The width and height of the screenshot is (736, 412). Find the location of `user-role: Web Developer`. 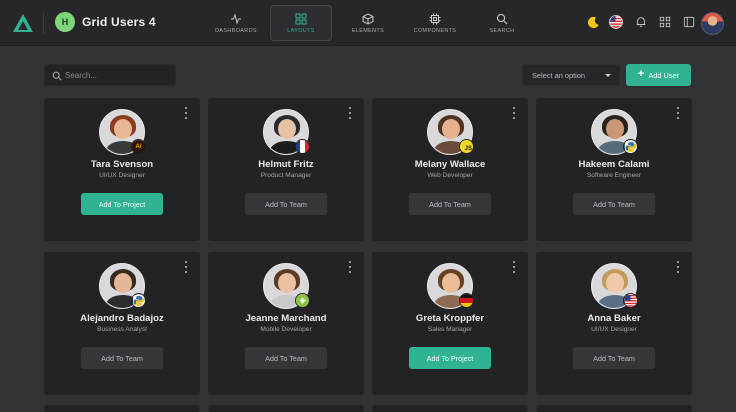

user-role: Web Developer is located at coordinates (450, 175).